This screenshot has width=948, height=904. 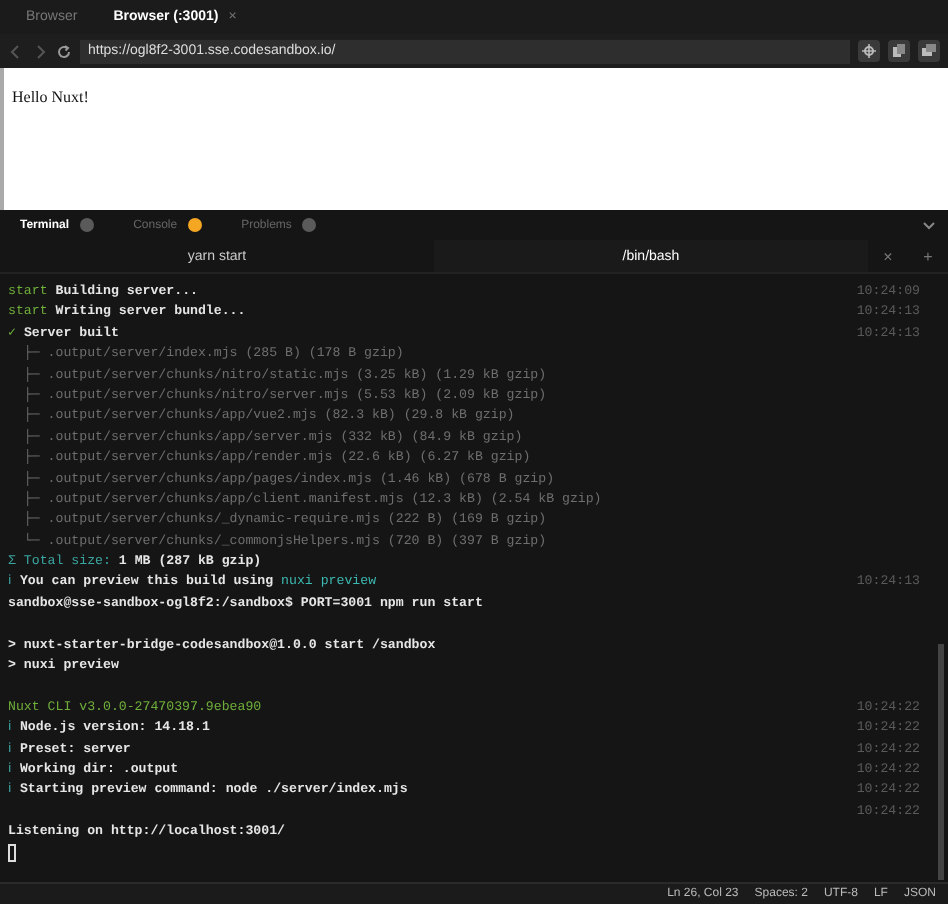 I want to click on reload-icon, so click(x=64, y=51).